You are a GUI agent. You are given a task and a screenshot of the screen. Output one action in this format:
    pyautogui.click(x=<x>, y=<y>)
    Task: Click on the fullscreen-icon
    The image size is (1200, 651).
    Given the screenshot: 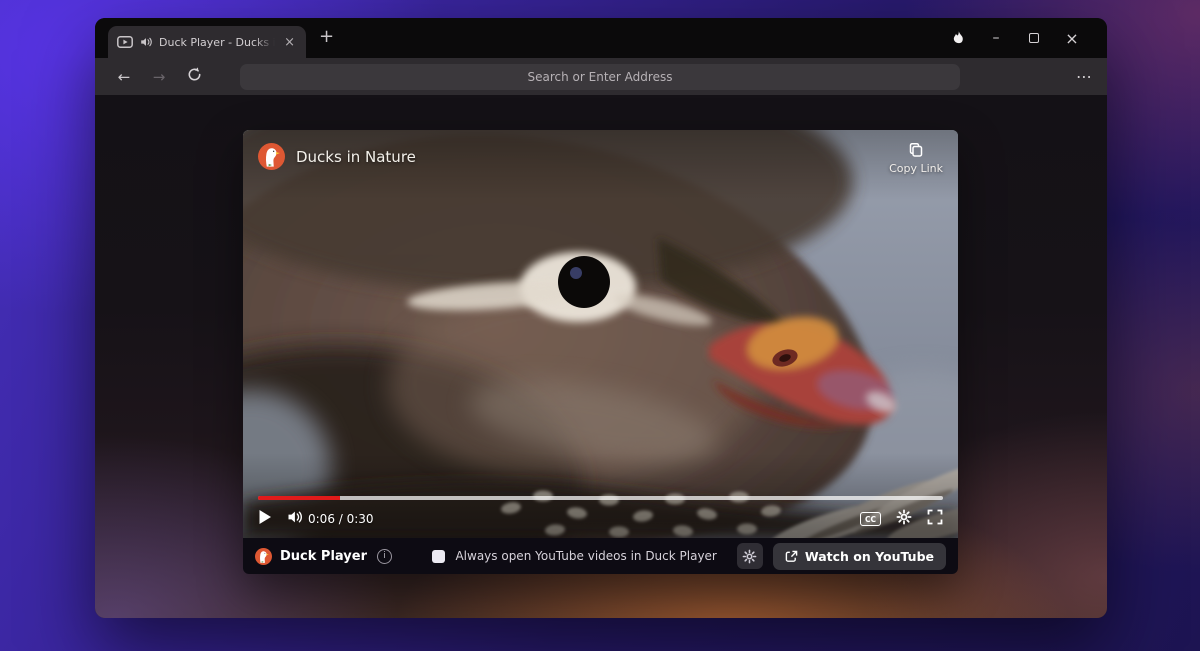 What is the action you would take?
    pyautogui.click(x=935, y=517)
    